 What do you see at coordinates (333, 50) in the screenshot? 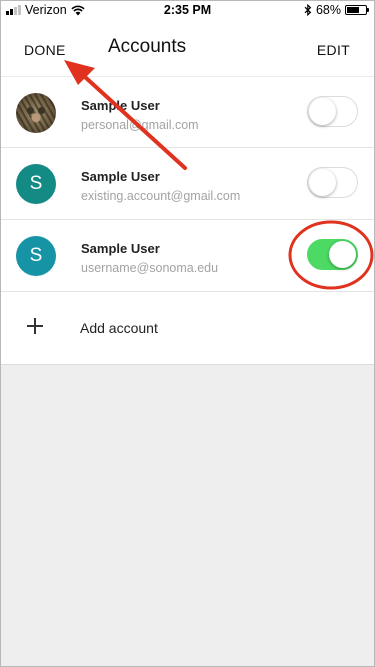
I see `edit-button: EDIT` at bounding box center [333, 50].